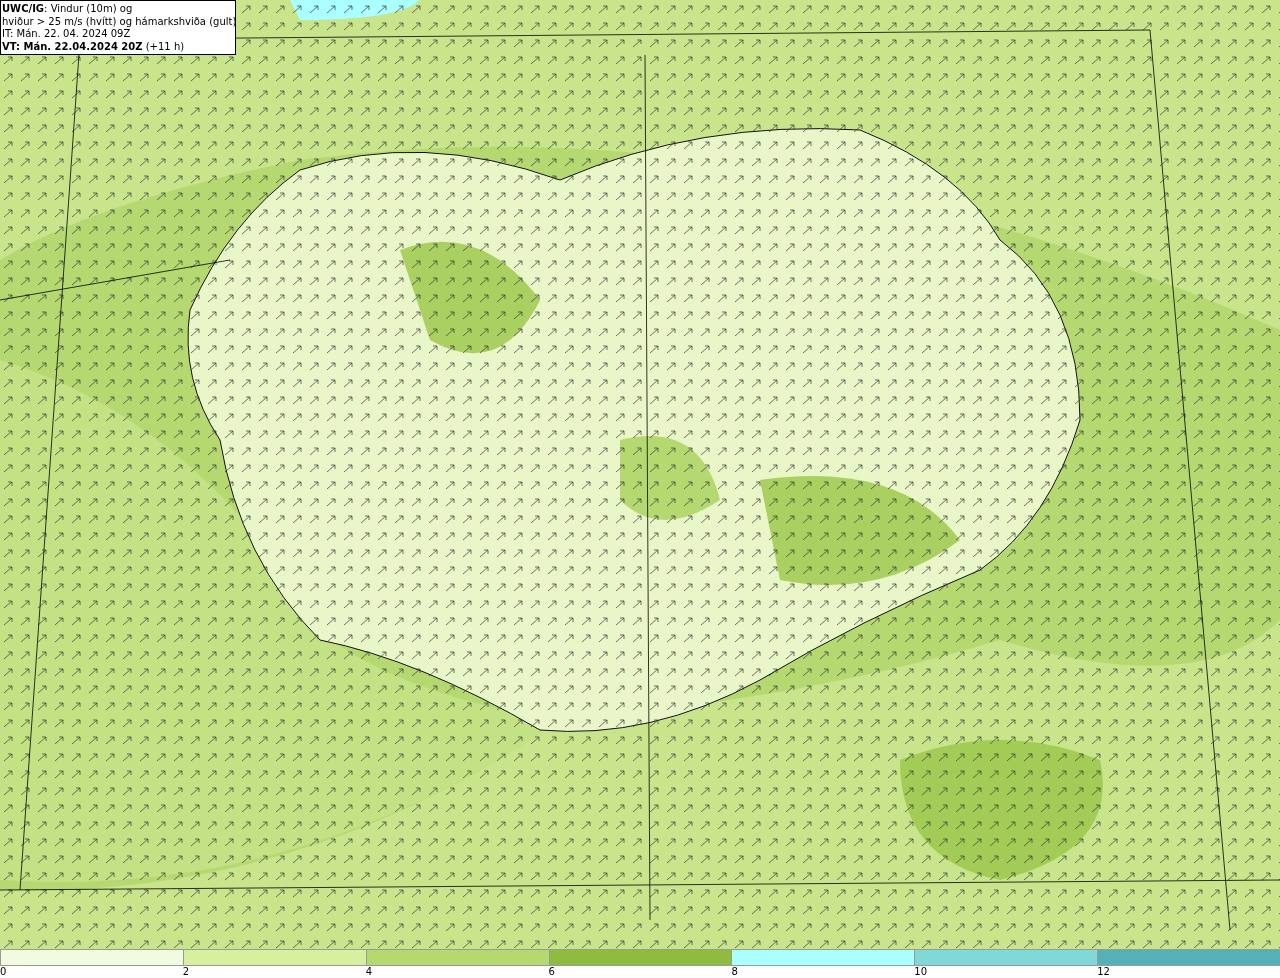  Describe the element at coordinates (734, 972) in the screenshot. I see `legend-label: 8` at that location.